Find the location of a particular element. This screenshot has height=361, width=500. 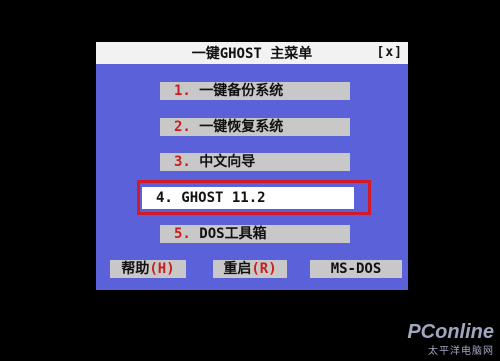

menu-item-label: 中文向导 is located at coordinates (227, 162).